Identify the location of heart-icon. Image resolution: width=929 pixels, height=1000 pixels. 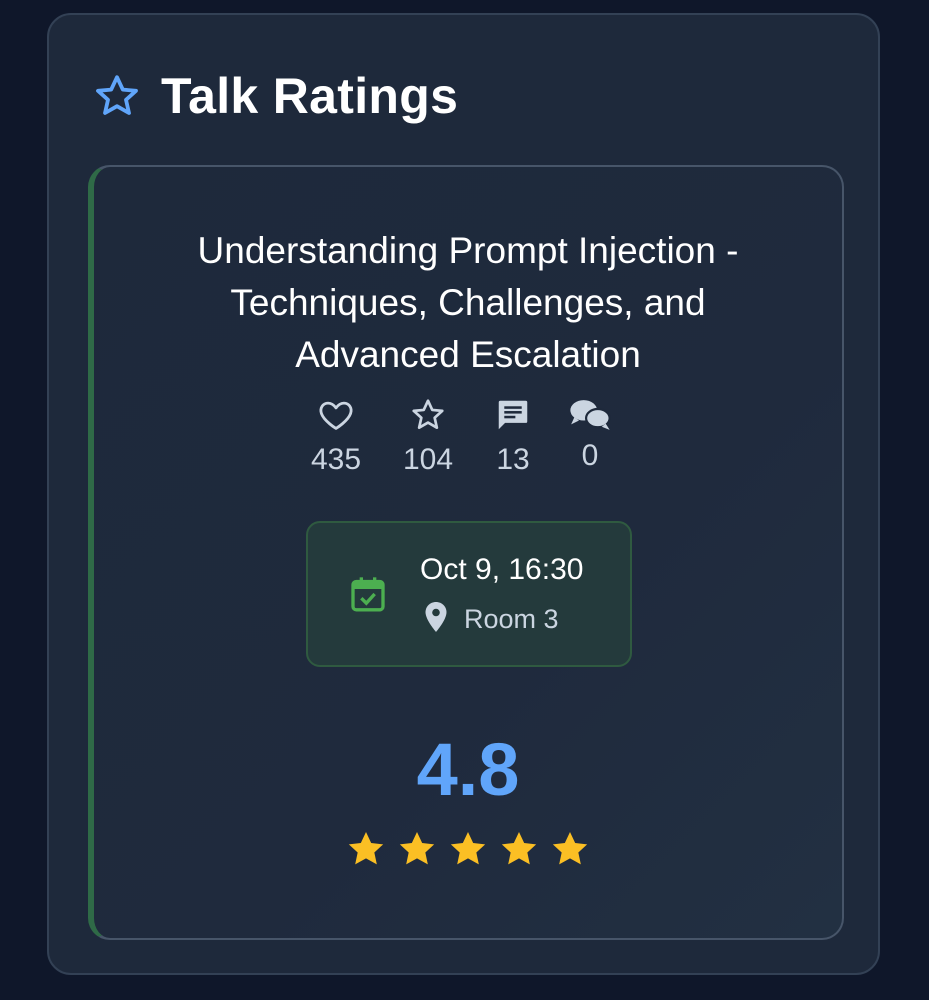
(336, 415).